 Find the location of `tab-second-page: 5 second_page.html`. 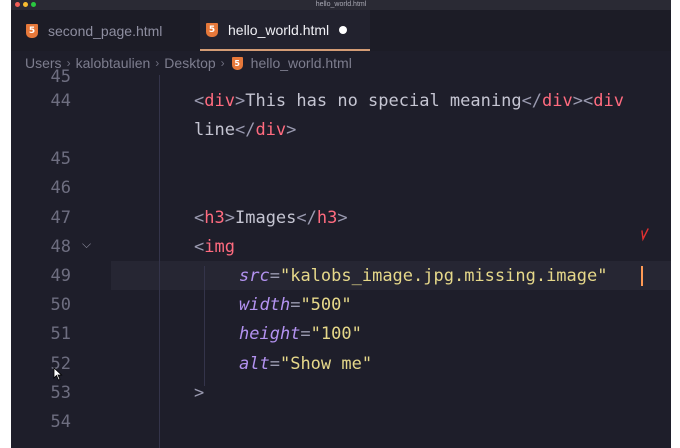

tab-second-page: 5 second_page.html is located at coordinates (105, 30).